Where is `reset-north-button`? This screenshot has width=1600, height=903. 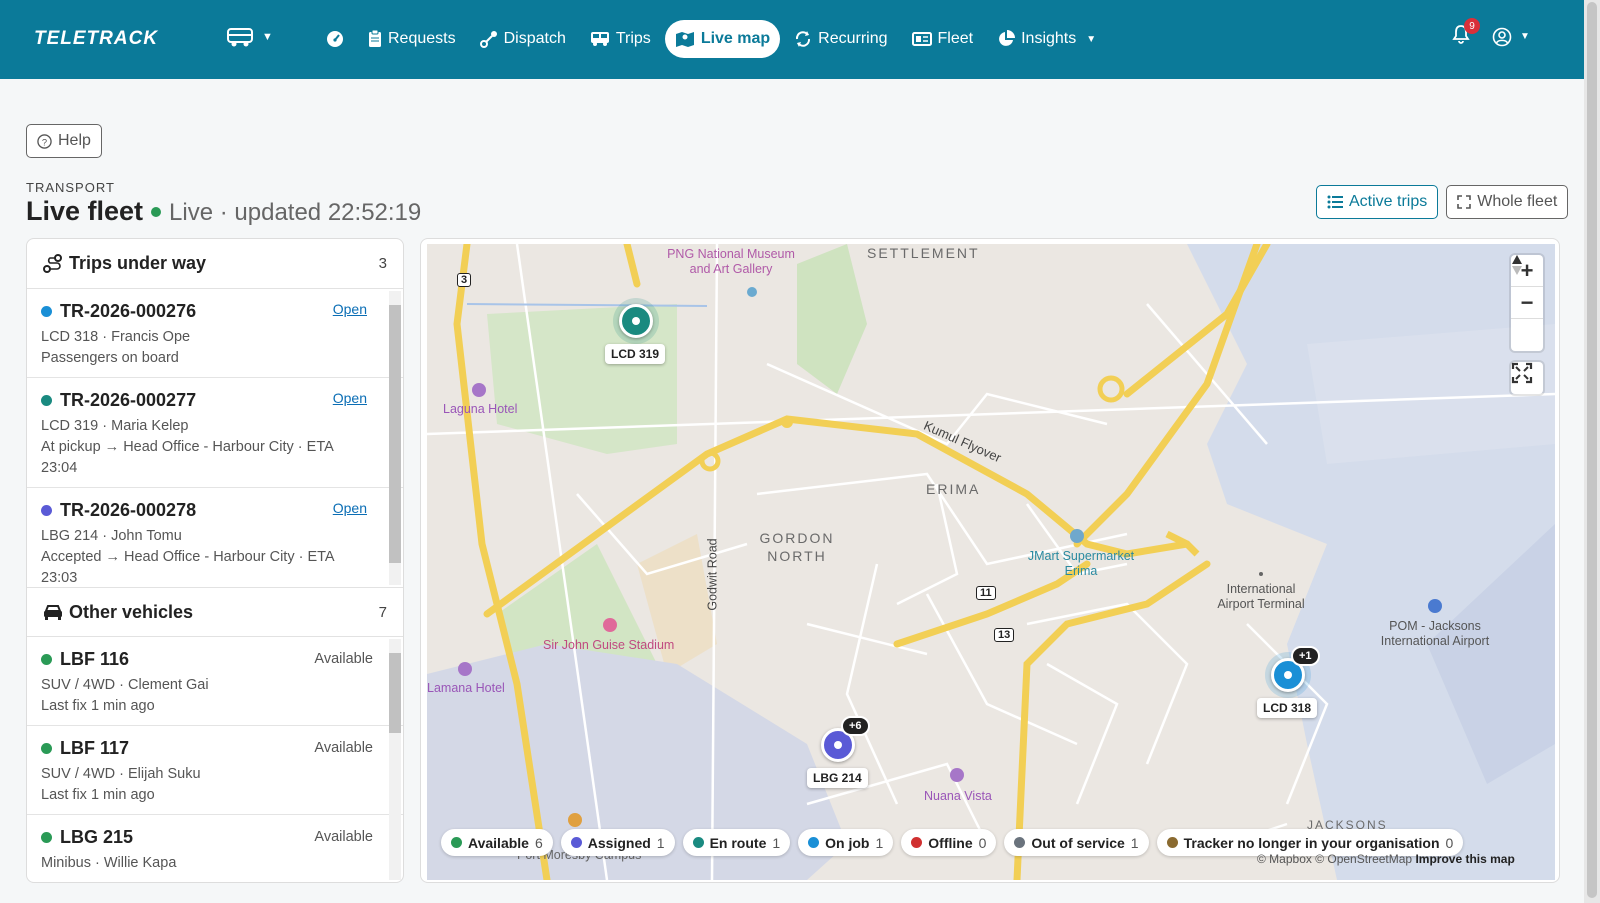
reset-north-button is located at coordinates (1527, 303).